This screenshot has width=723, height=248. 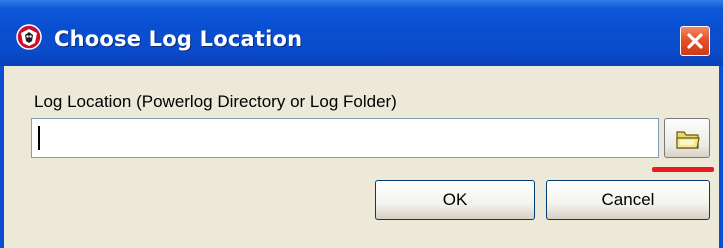 I want to click on ok-button: OK, so click(x=455, y=200).